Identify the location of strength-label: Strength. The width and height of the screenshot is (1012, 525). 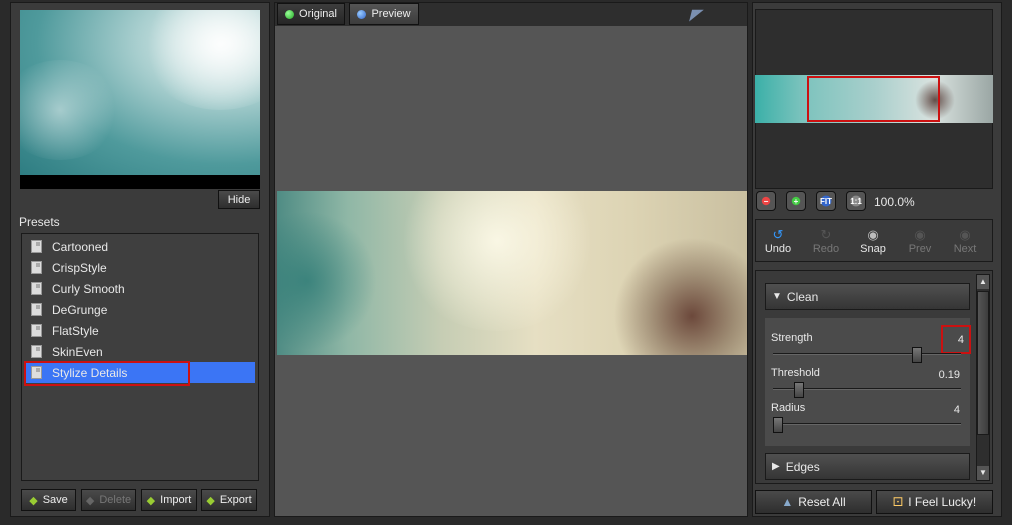
(792, 338).